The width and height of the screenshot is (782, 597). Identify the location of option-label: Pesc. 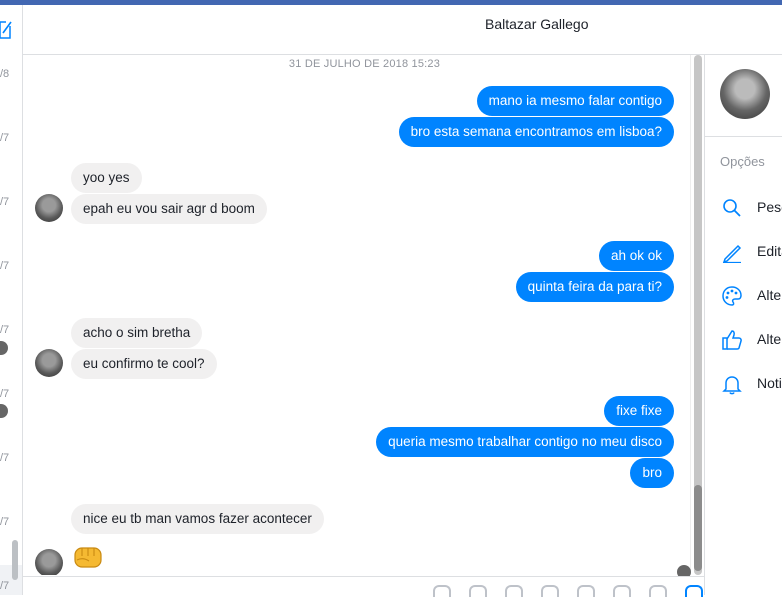
(769, 207).